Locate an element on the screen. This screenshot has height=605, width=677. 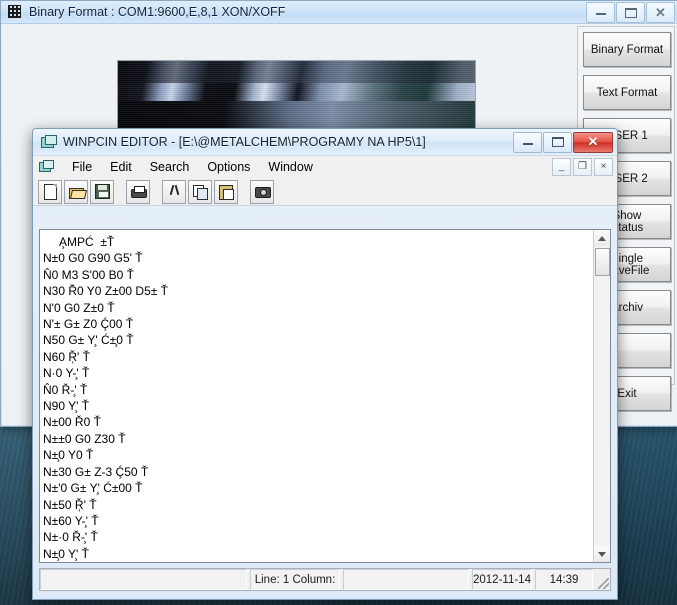
editor-toolbar is located at coordinates (325, 192).